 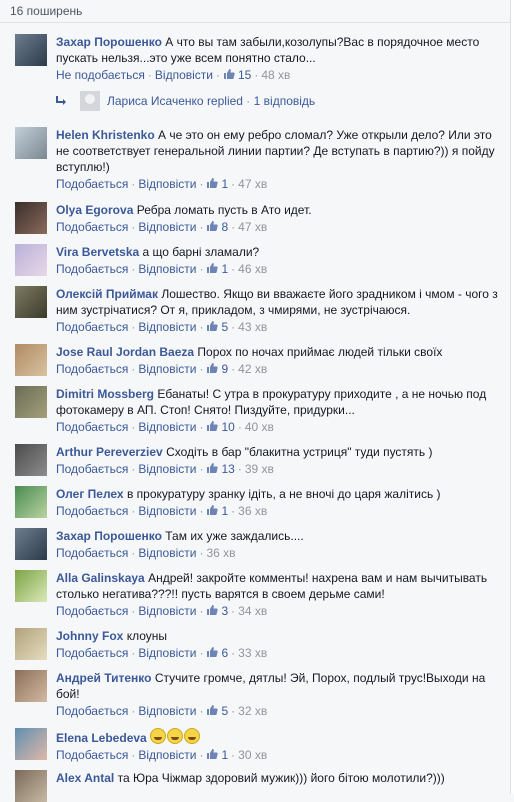 I want to click on comment-author: Jose Raul Jordan Baeza, so click(x=125, y=352).